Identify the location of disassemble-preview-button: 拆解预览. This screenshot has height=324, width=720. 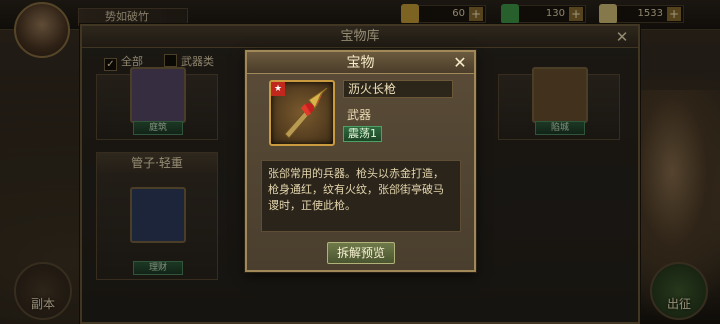
(361, 253).